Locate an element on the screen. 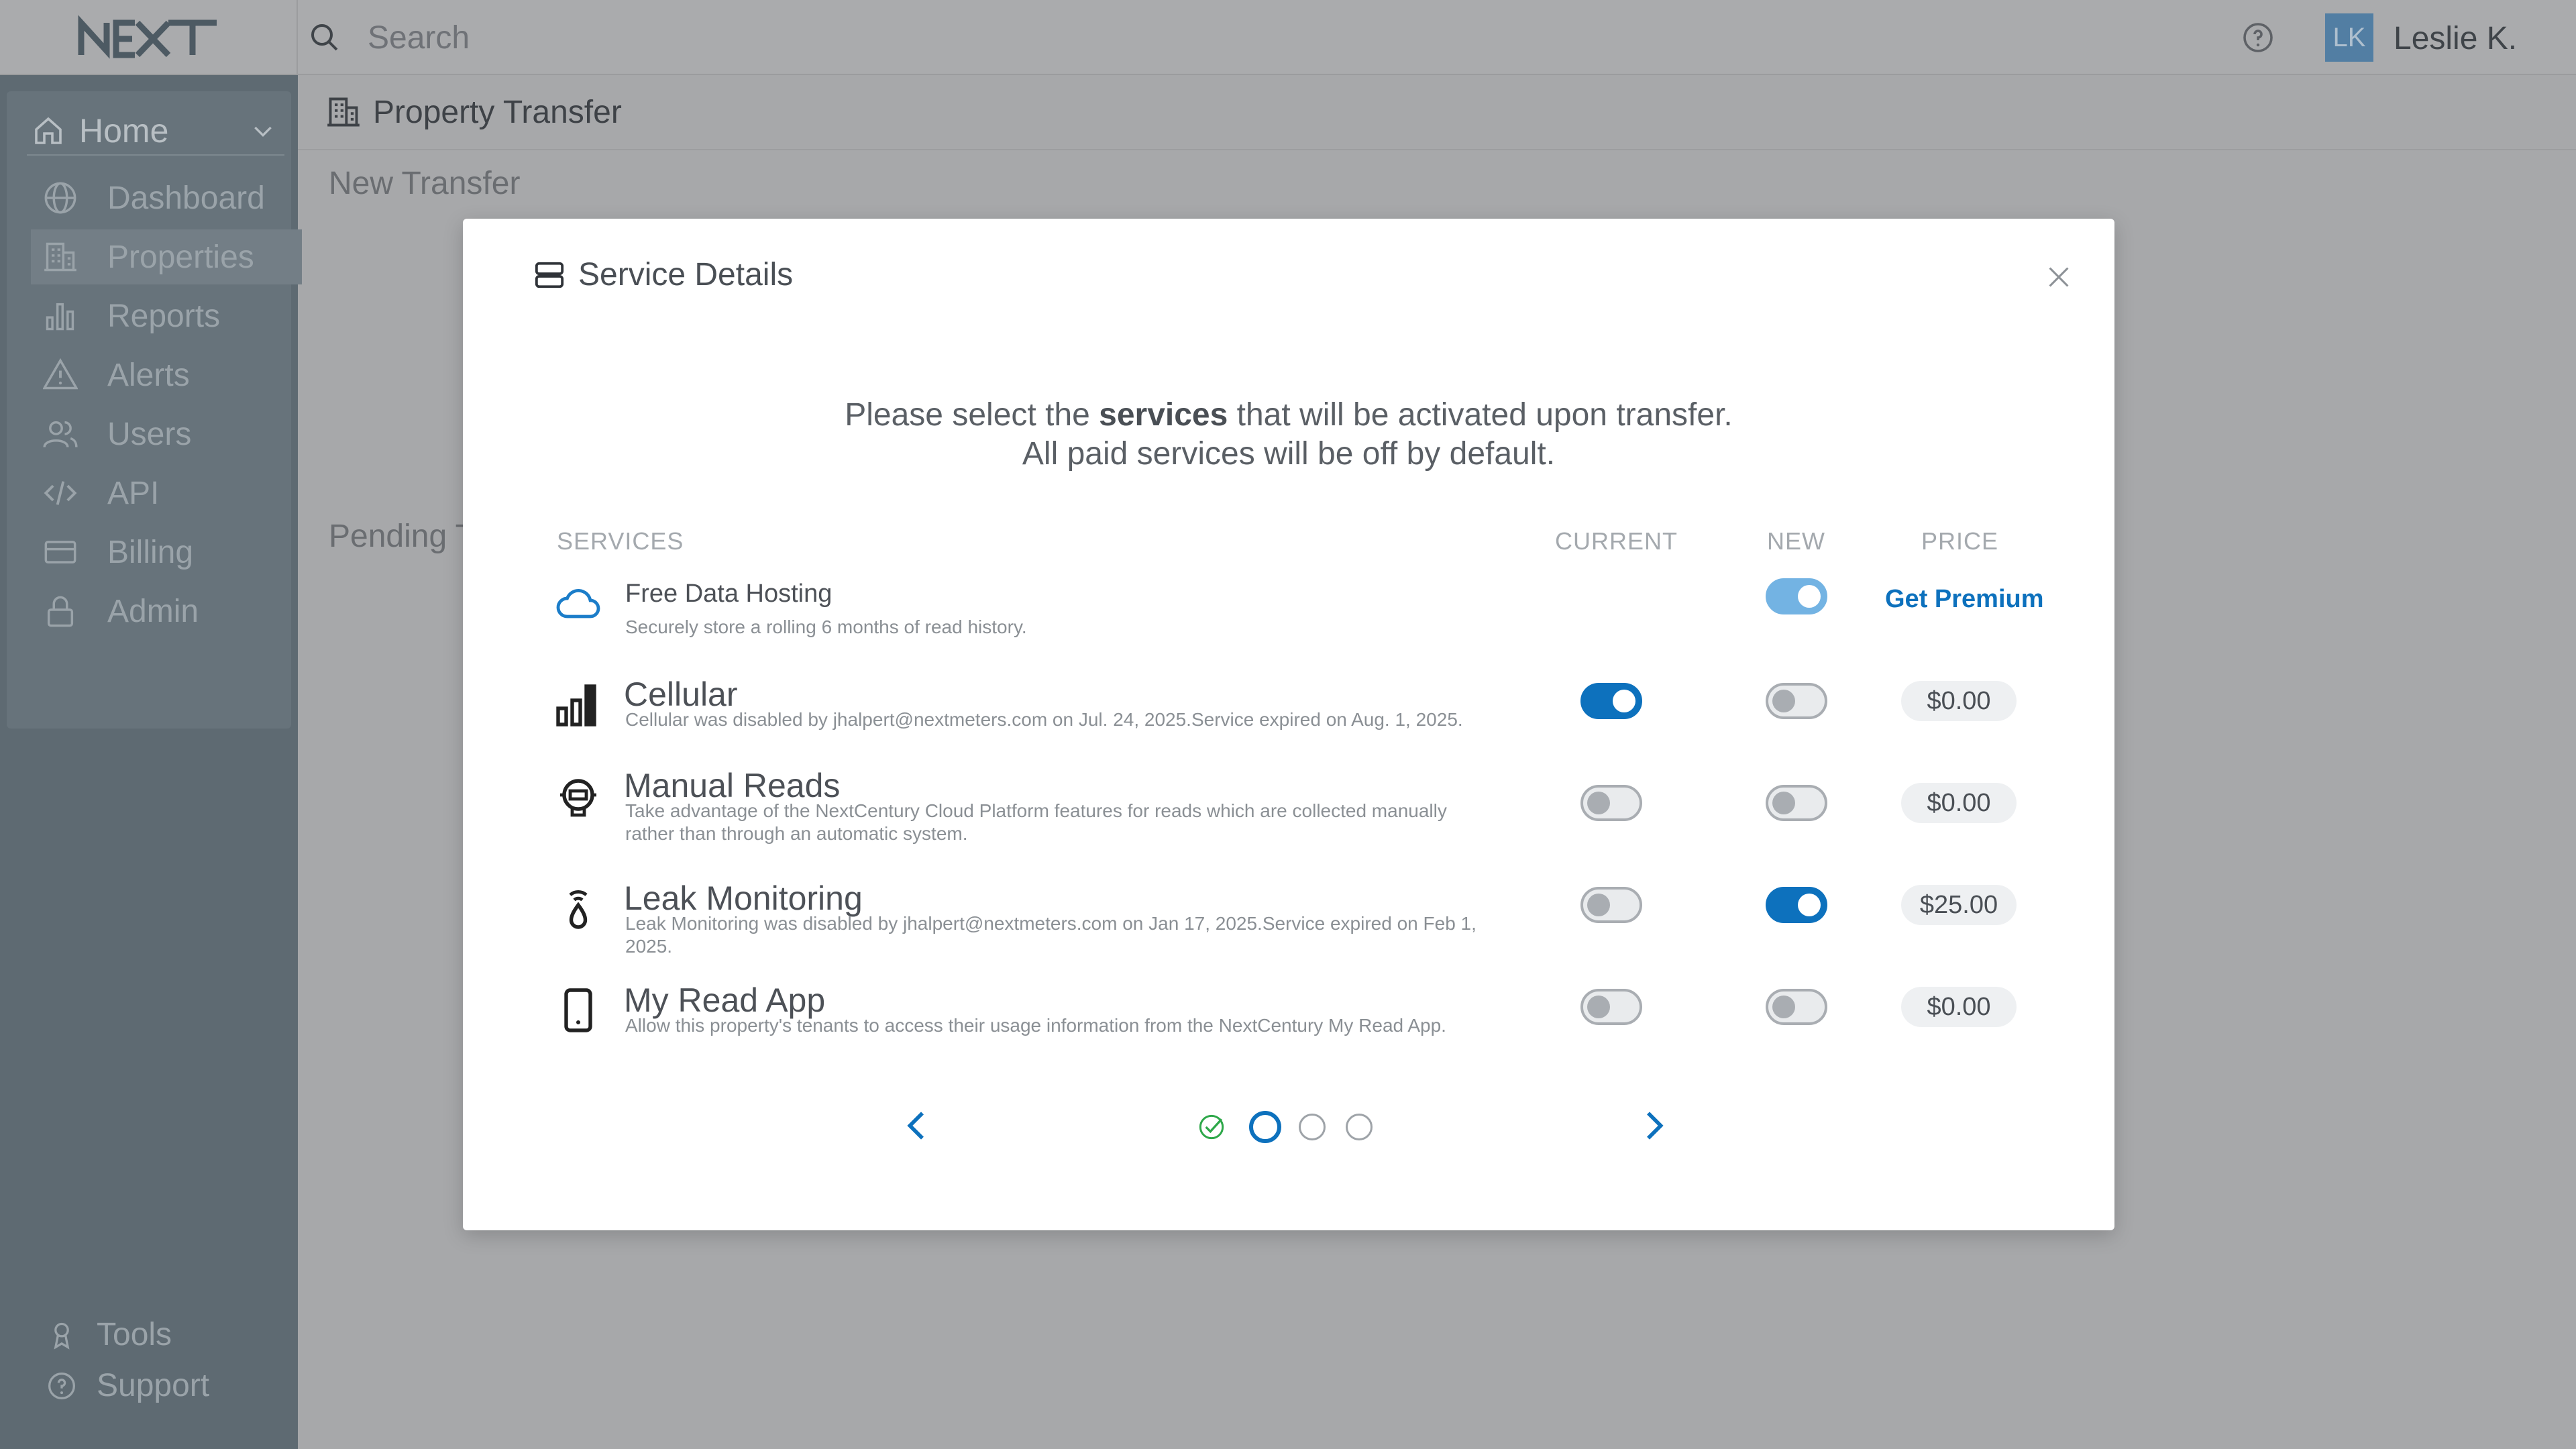 The image size is (2576, 1449). sidebar-item-label: Alerts is located at coordinates (148, 375).